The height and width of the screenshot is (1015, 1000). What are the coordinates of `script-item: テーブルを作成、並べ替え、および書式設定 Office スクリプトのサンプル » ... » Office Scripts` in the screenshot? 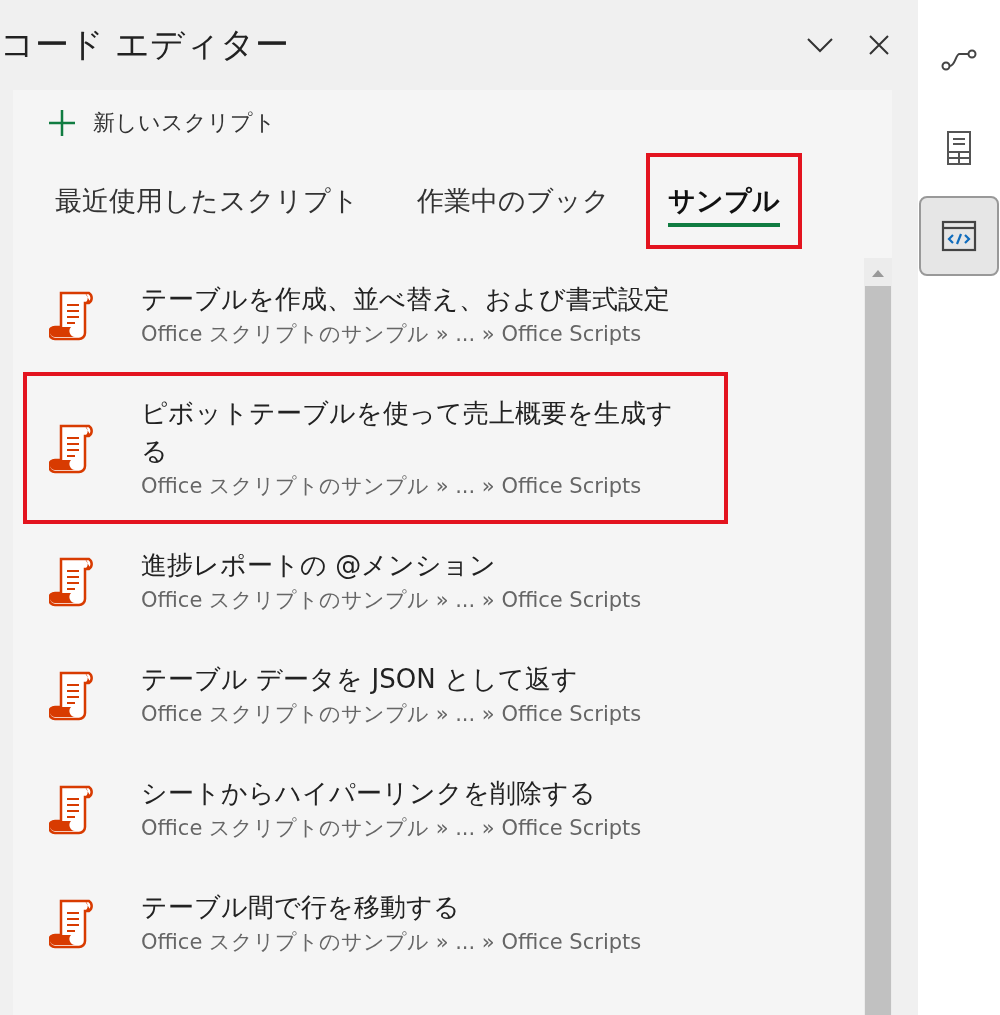 It's located at (375, 315).